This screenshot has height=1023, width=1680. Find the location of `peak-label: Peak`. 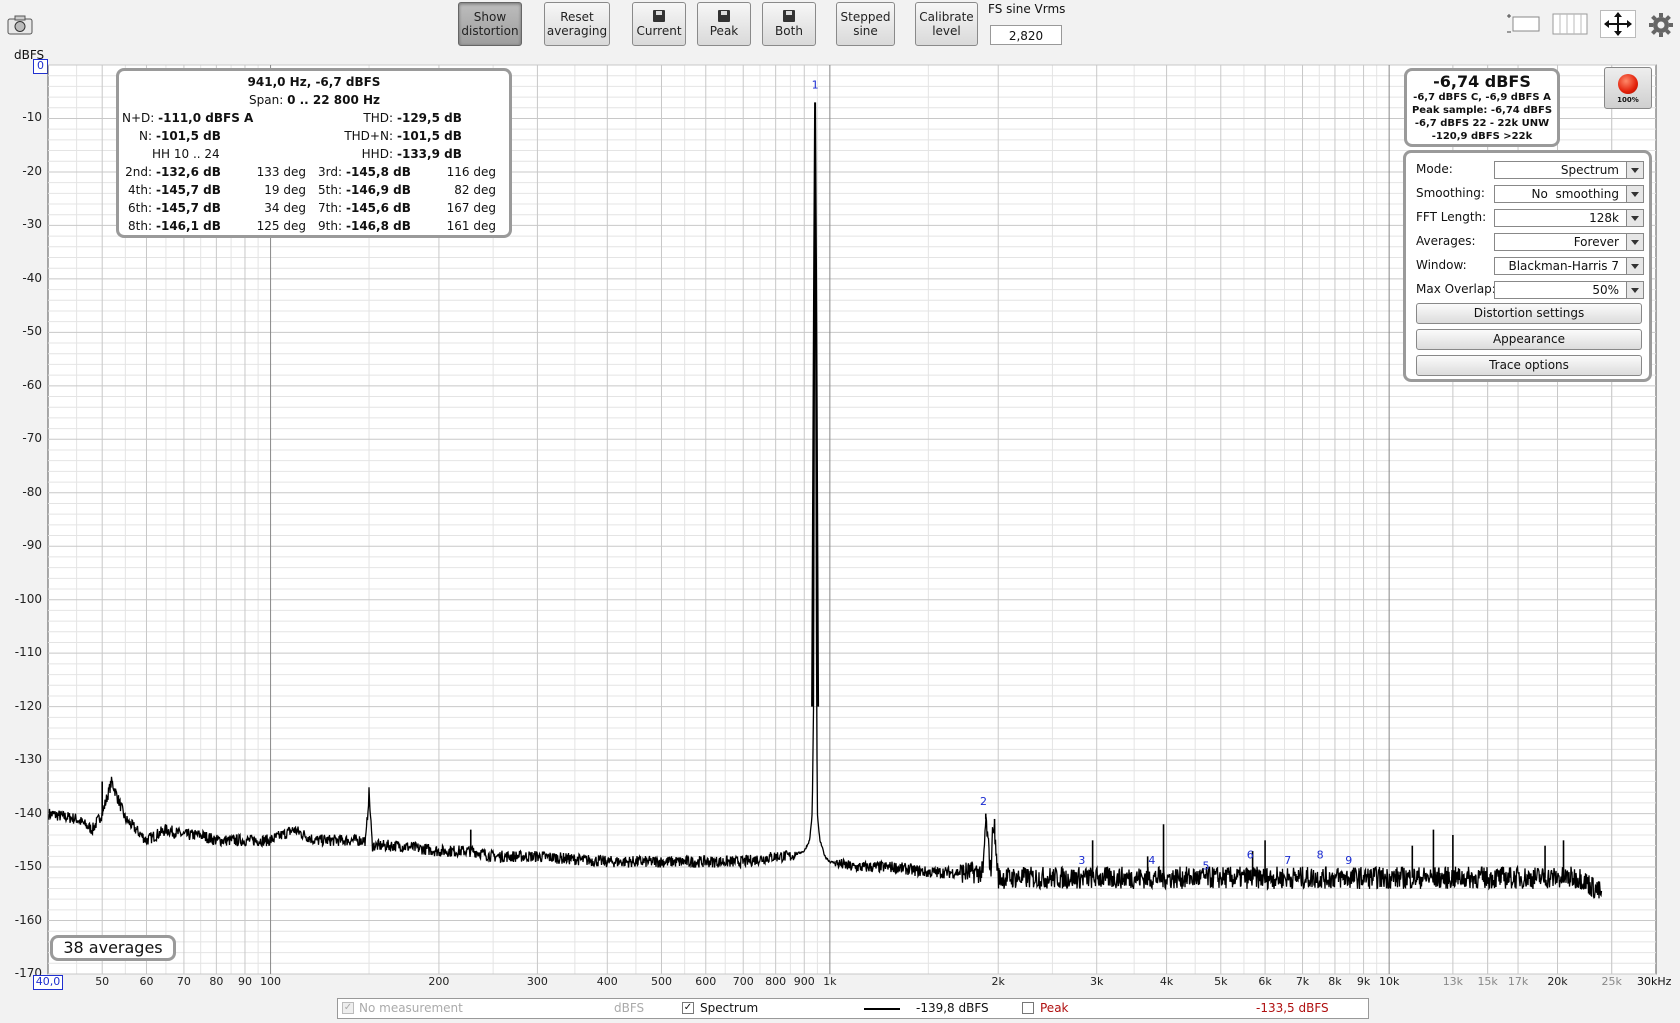

peak-label: Peak is located at coordinates (1054, 1008).